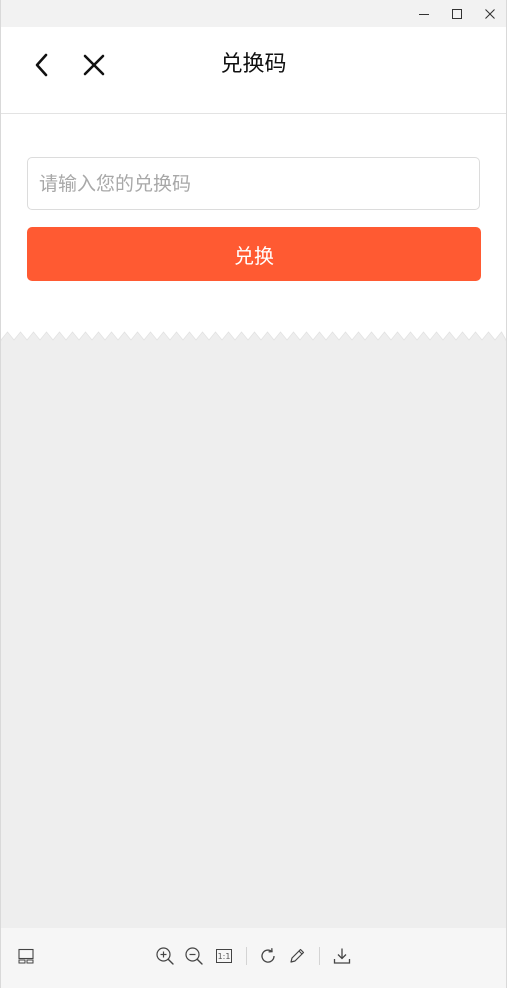 The width and height of the screenshot is (507, 988). I want to click on zoom-out-icon, so click(194, 956).